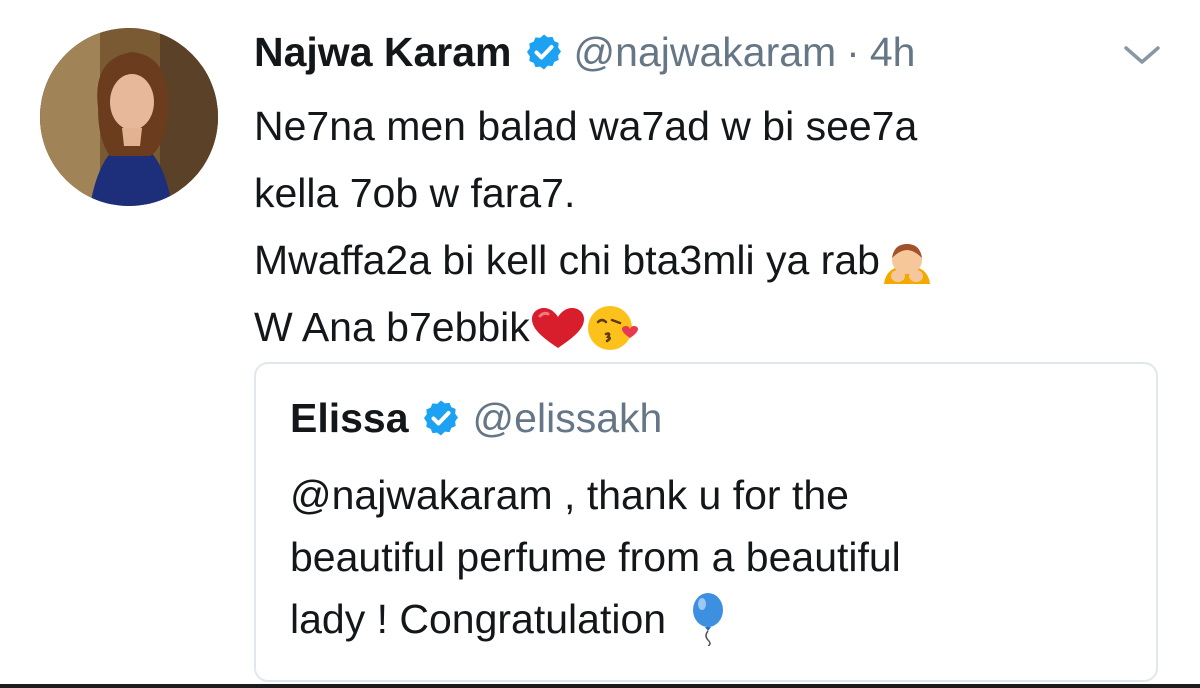 This screenshot has width=1200, height=688. Describe the element at coordinates (478, 619) in the screenshot. I see `quoted-line-text: lady ! Congratulation` at that location.